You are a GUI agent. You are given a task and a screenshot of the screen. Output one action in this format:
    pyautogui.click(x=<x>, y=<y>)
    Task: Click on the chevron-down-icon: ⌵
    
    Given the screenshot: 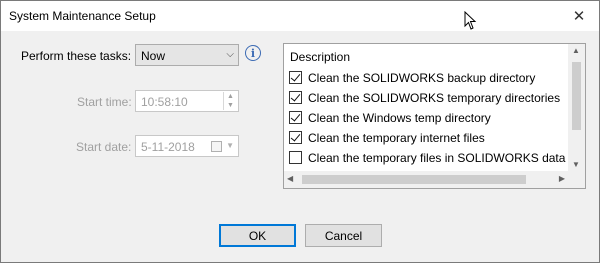 What is the action you would take?
    pyautogui.click(x=230, y=54)
    